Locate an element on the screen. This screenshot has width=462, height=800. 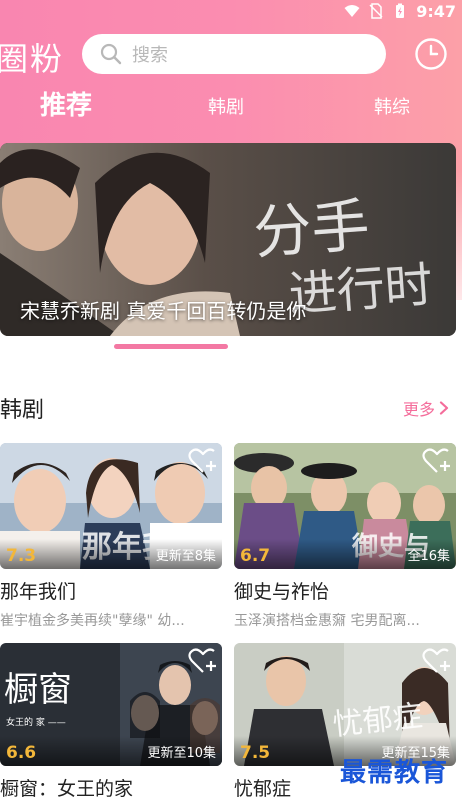
more-link: 更多 is located at coordinates (426, 408).